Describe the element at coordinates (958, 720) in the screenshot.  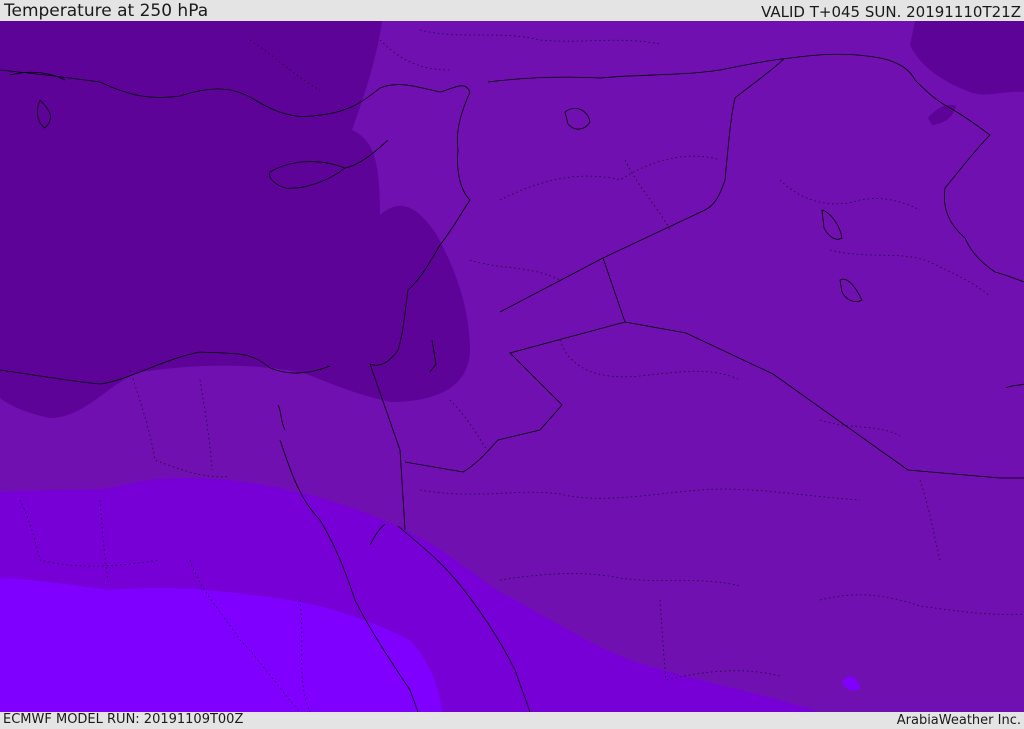
I see `credit-label: ArabiaWeather Inc.` at that location.